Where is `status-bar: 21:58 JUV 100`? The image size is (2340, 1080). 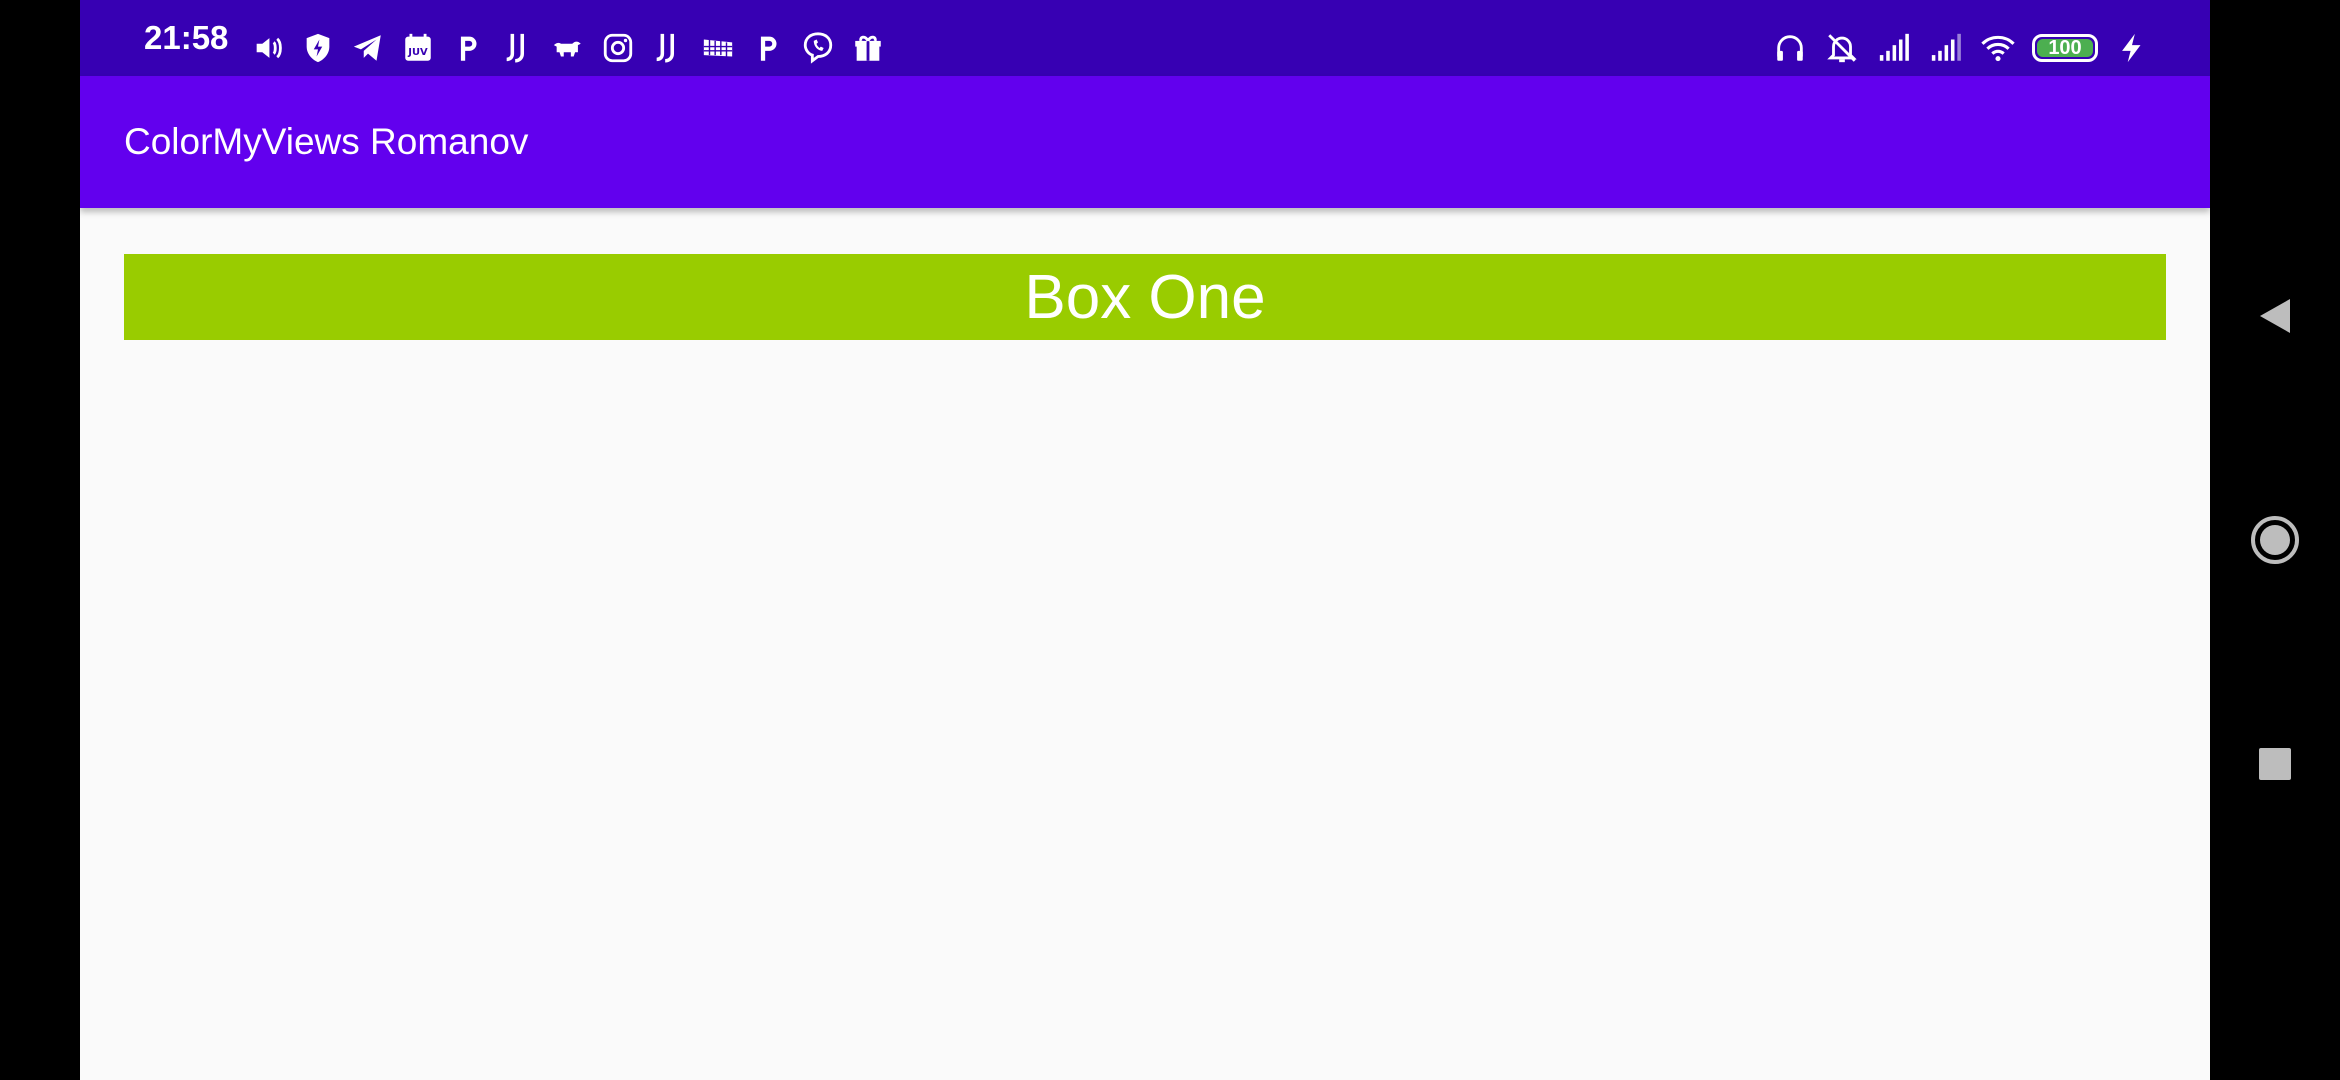
status-bar: 21:58 JUV 100 is located at coordinates (1145, 38).